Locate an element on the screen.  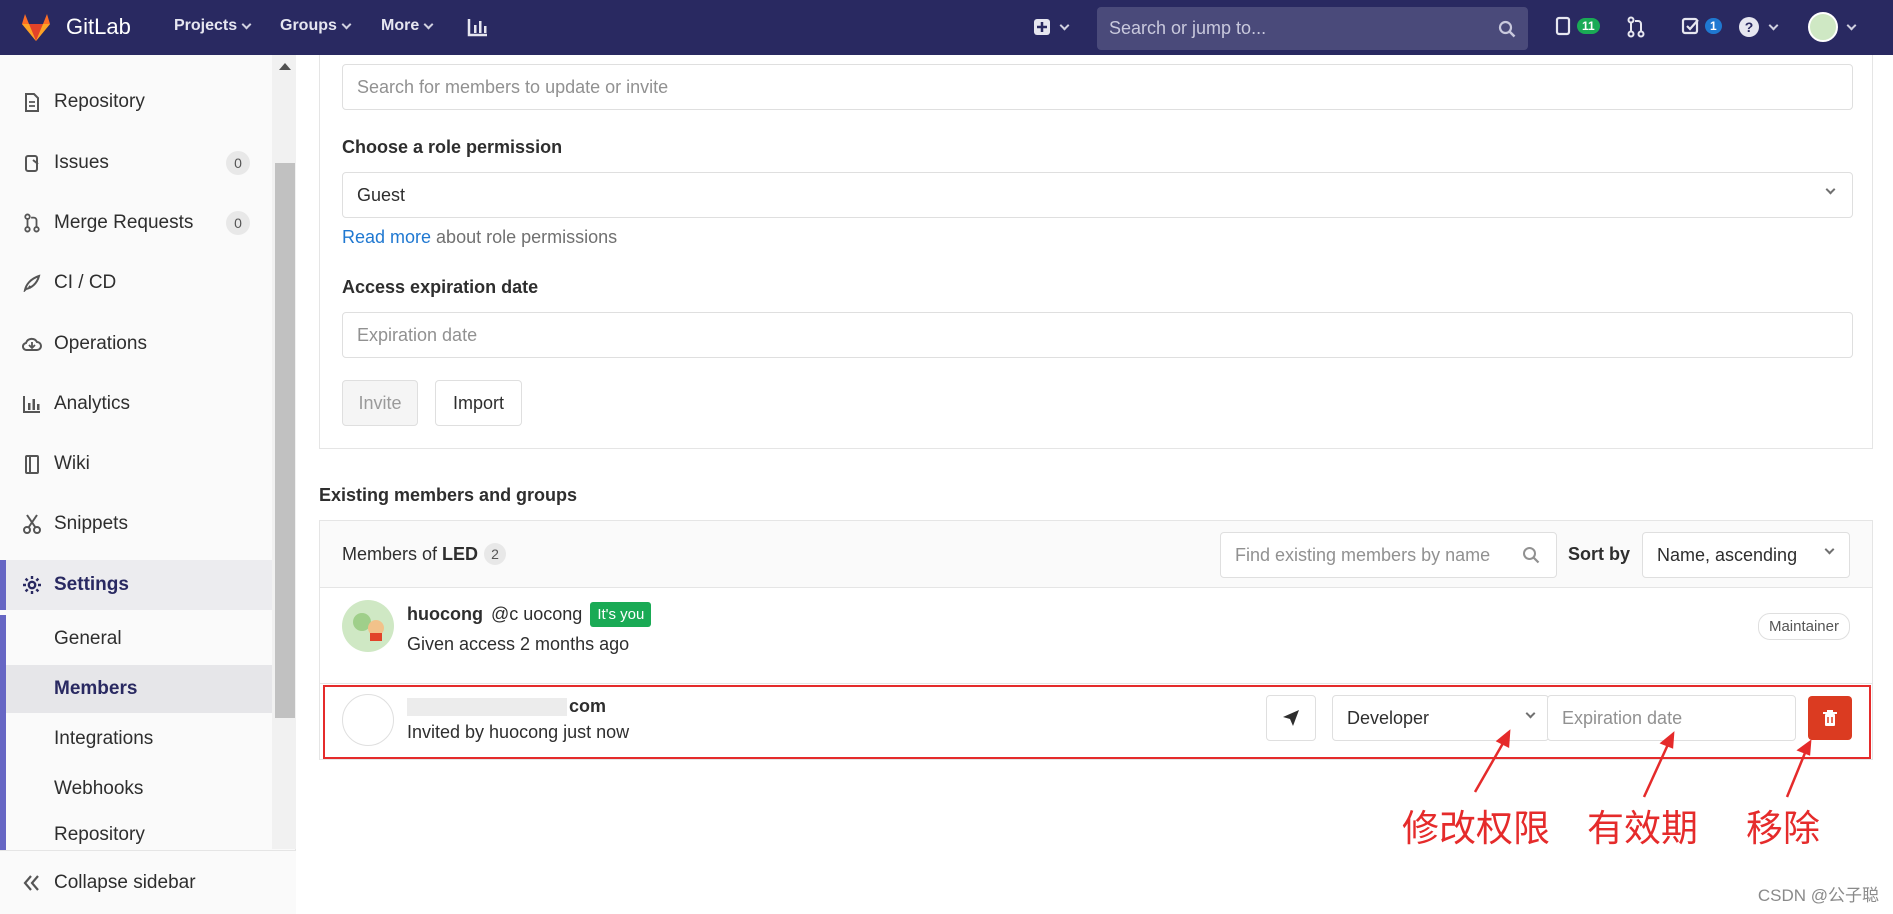
role-permission-value: Guest is located at coordinates (381, 194).